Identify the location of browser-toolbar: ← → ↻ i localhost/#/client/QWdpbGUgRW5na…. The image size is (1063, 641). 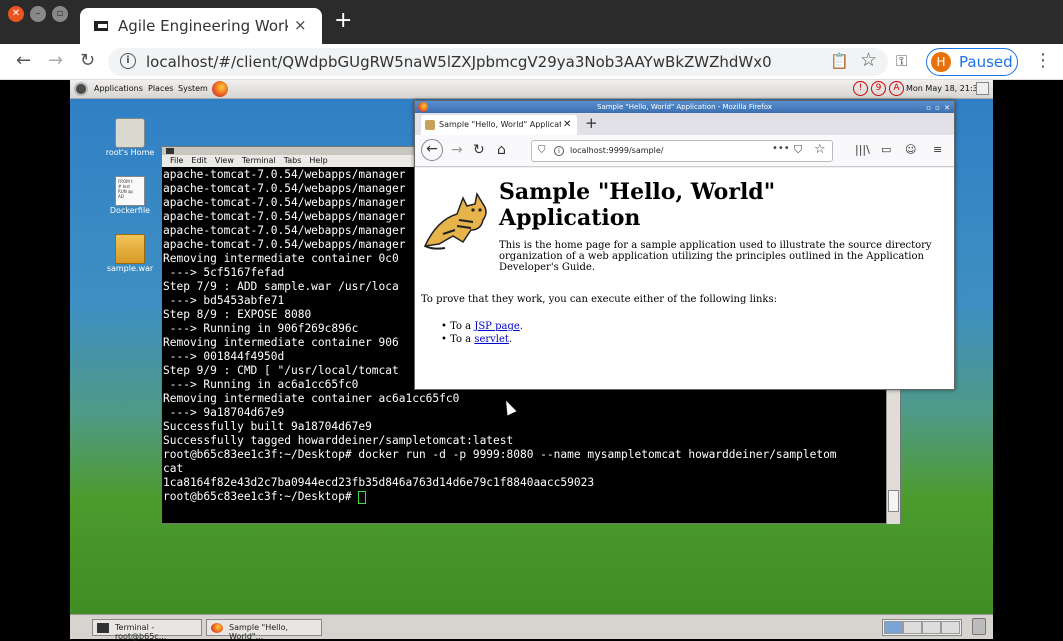
(531, 62).